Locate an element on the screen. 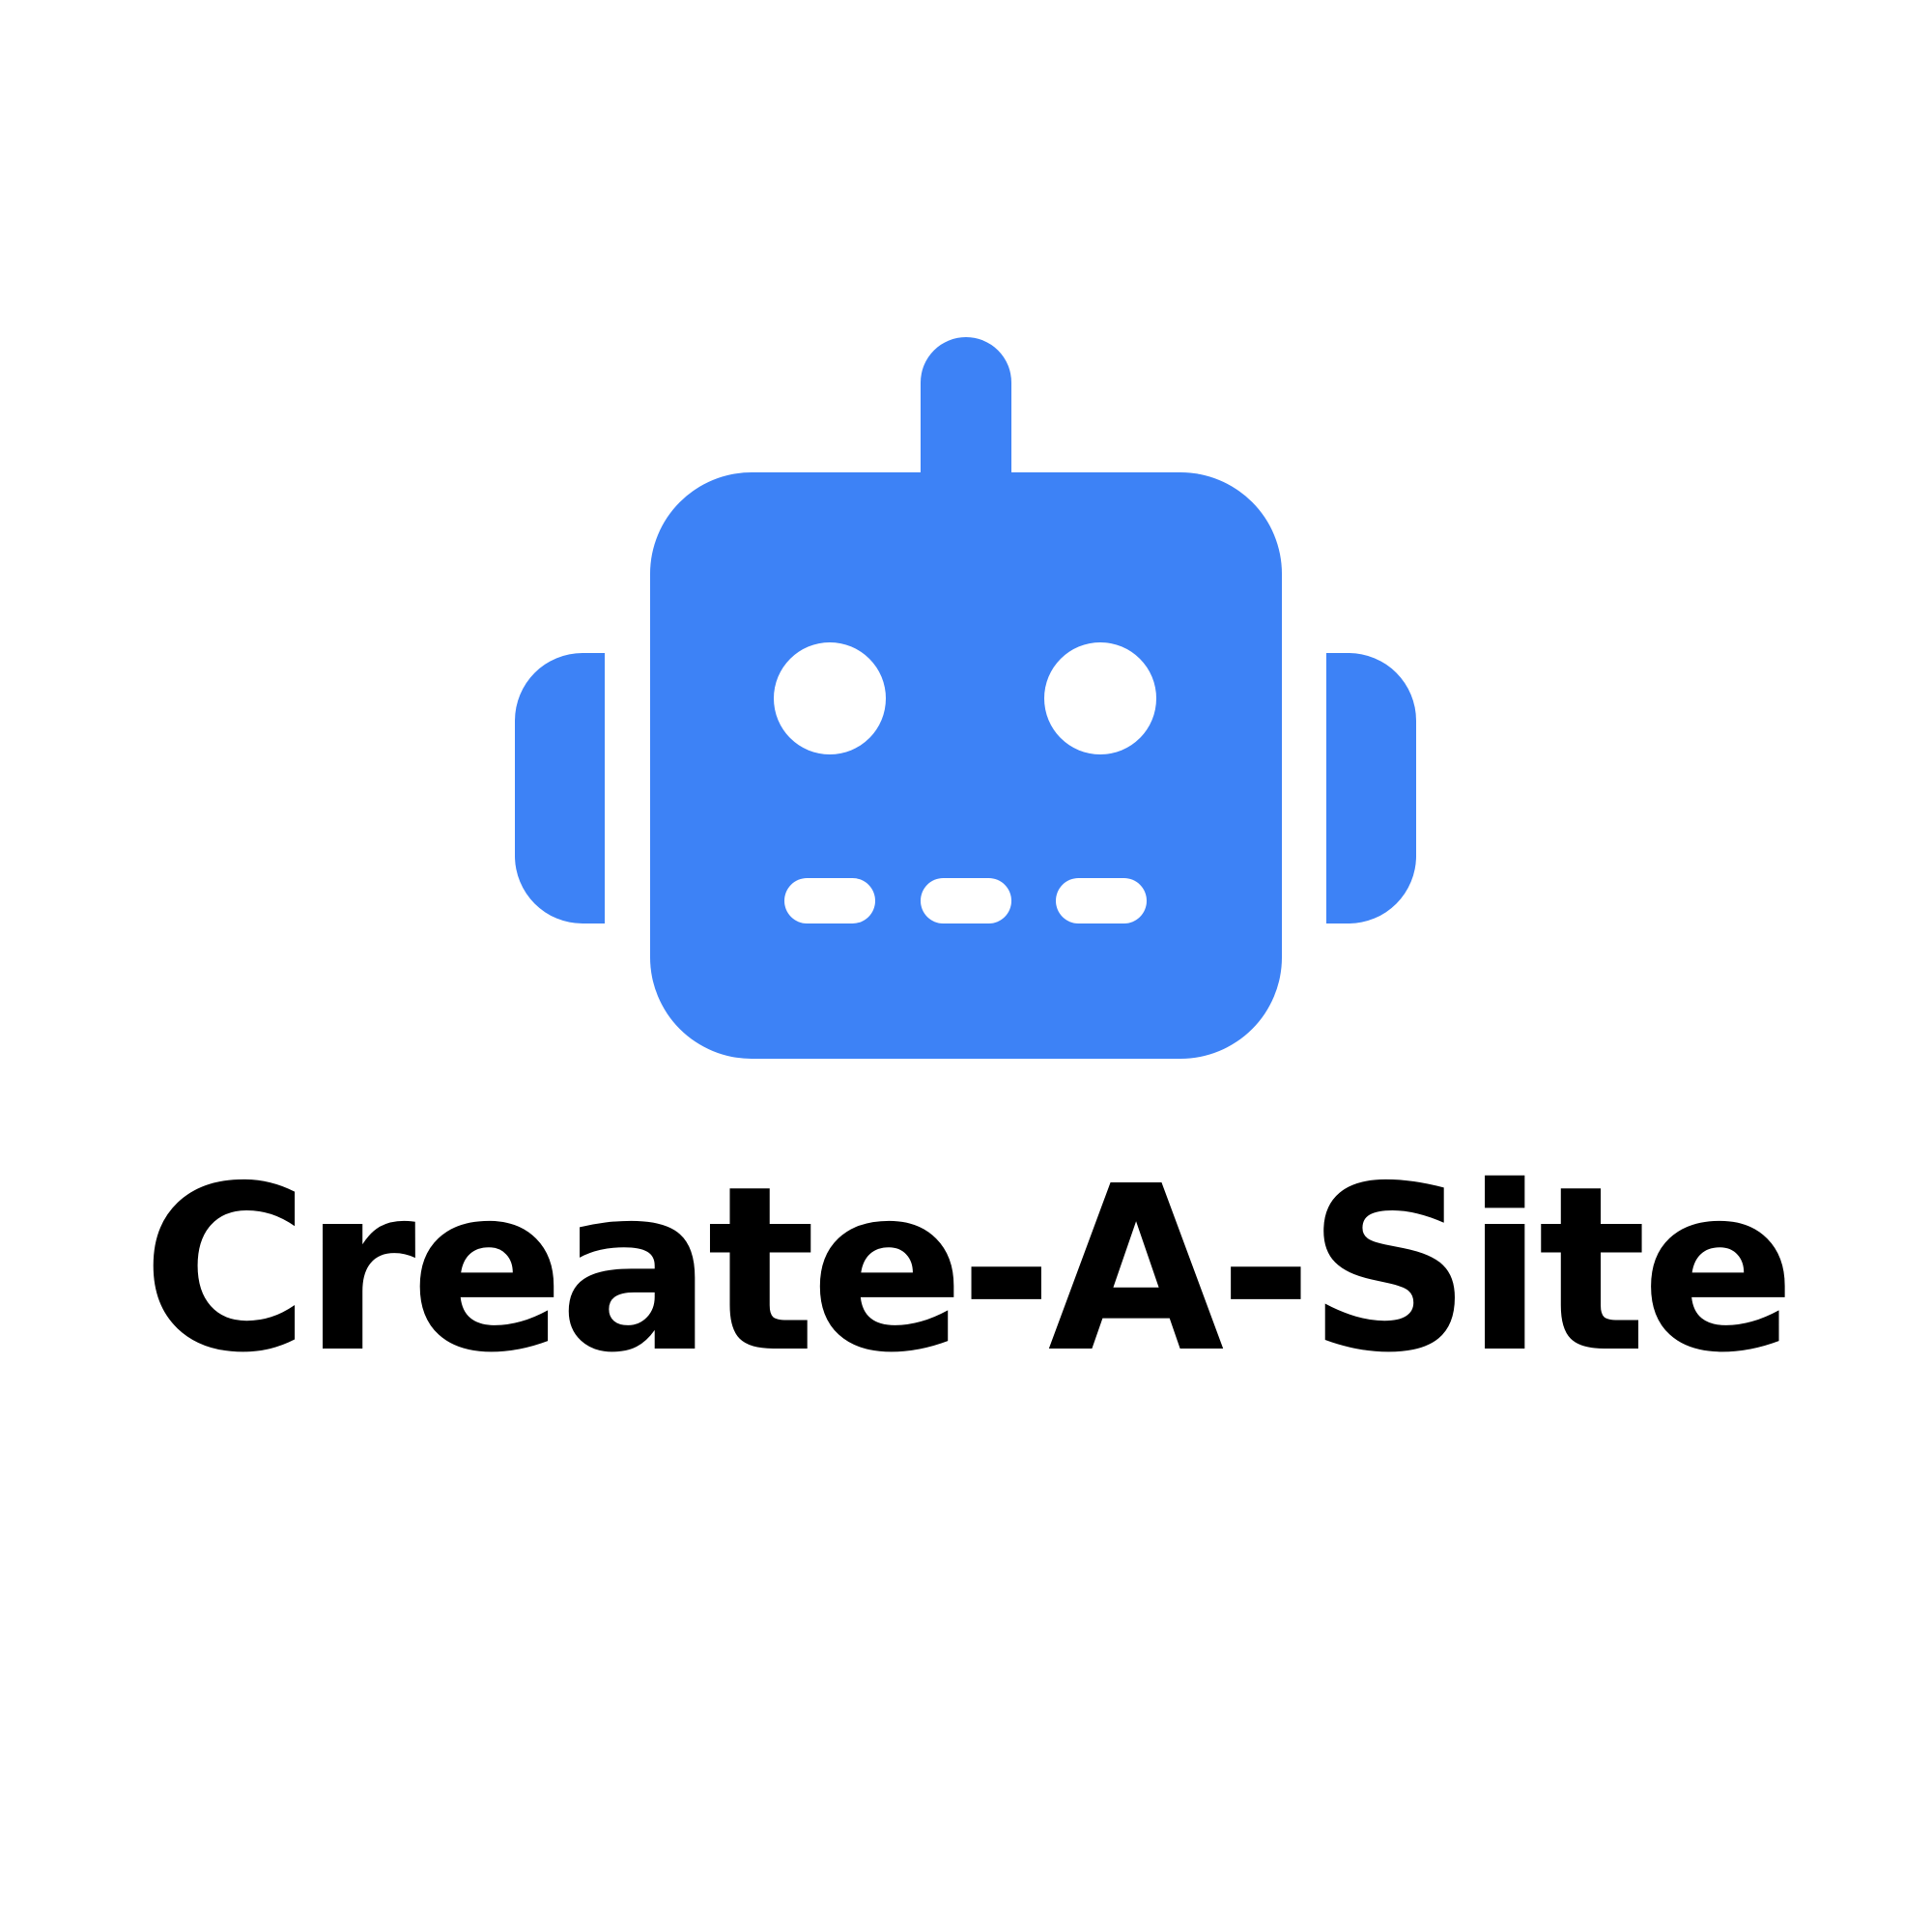 The width and height of the screenshot is (1932, 1932). antenna is located at coordinates (966, 405).